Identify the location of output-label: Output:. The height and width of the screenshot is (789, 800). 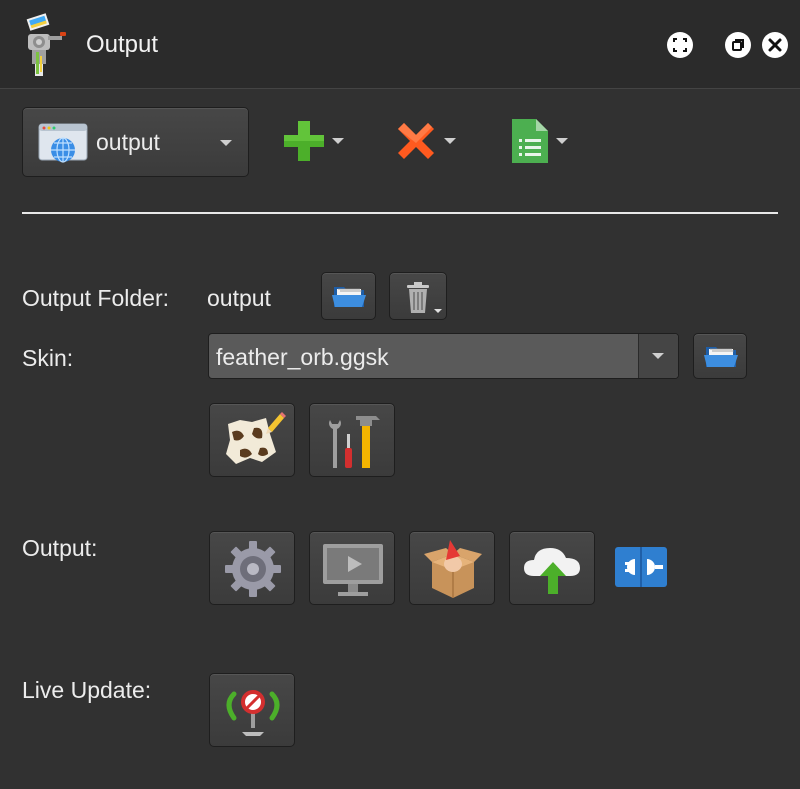
(60, 548).